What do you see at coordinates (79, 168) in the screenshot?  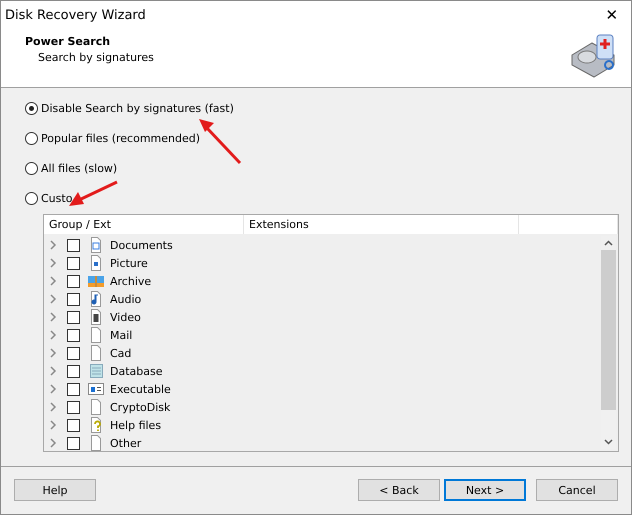 I see `radio-label: All files (slow)` at bounding box center [79, 168].